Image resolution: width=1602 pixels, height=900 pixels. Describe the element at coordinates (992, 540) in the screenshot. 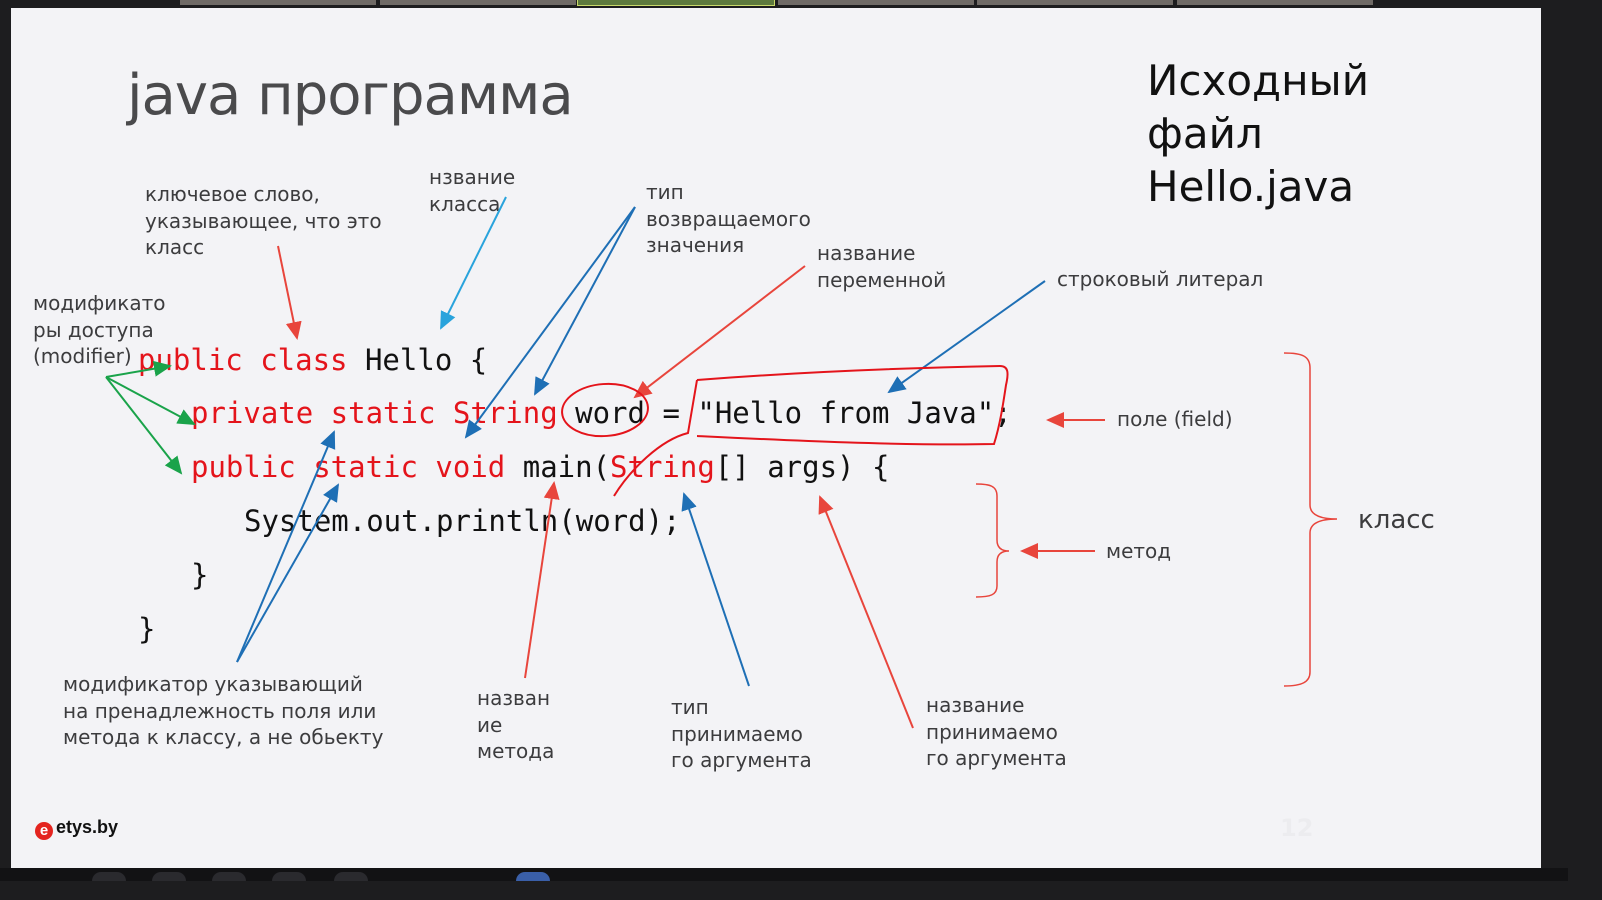

I see `method-brace` at that location.